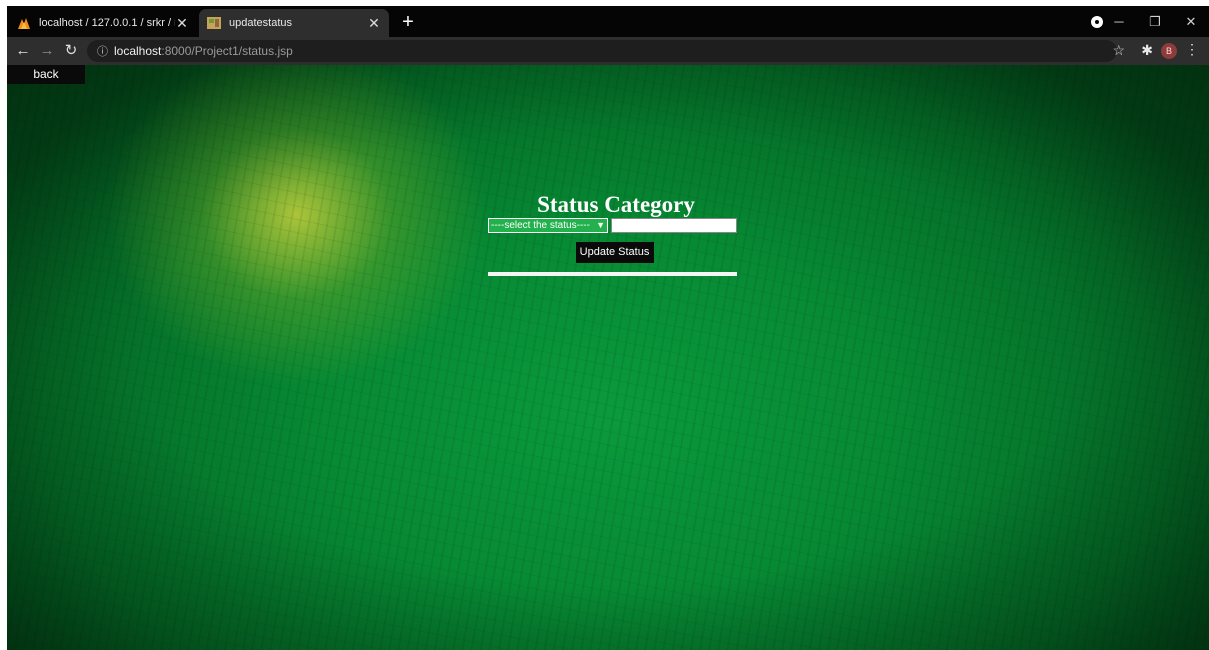  Describe the element at coordinates (71, 51) in the screenshot. I see `reload-icon: ↻` at that location.